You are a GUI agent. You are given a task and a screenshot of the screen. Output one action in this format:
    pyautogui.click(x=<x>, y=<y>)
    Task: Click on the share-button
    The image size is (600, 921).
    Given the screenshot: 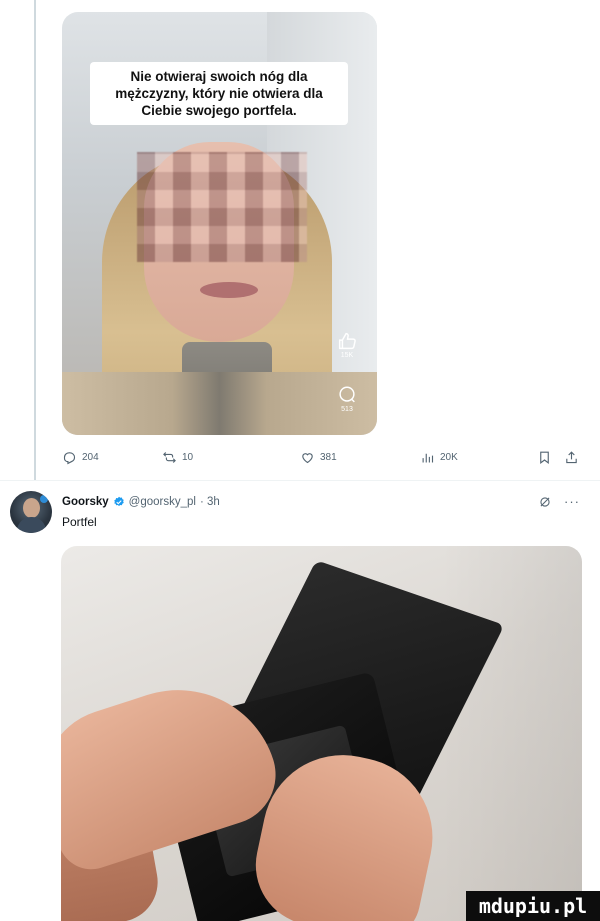 What is the action you would take?
    pyautogui.click(x=571, y=457)
    